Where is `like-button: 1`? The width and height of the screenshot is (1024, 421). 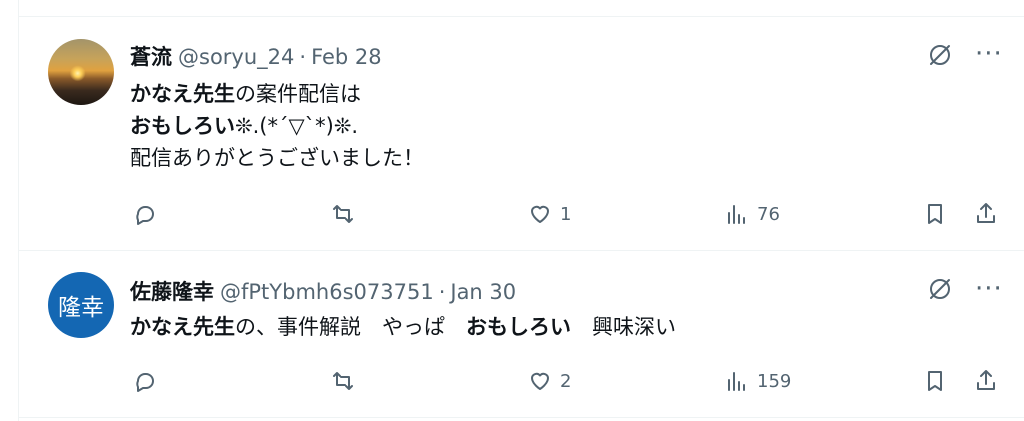 like-button: 1 is located at coordinates (549, 214).